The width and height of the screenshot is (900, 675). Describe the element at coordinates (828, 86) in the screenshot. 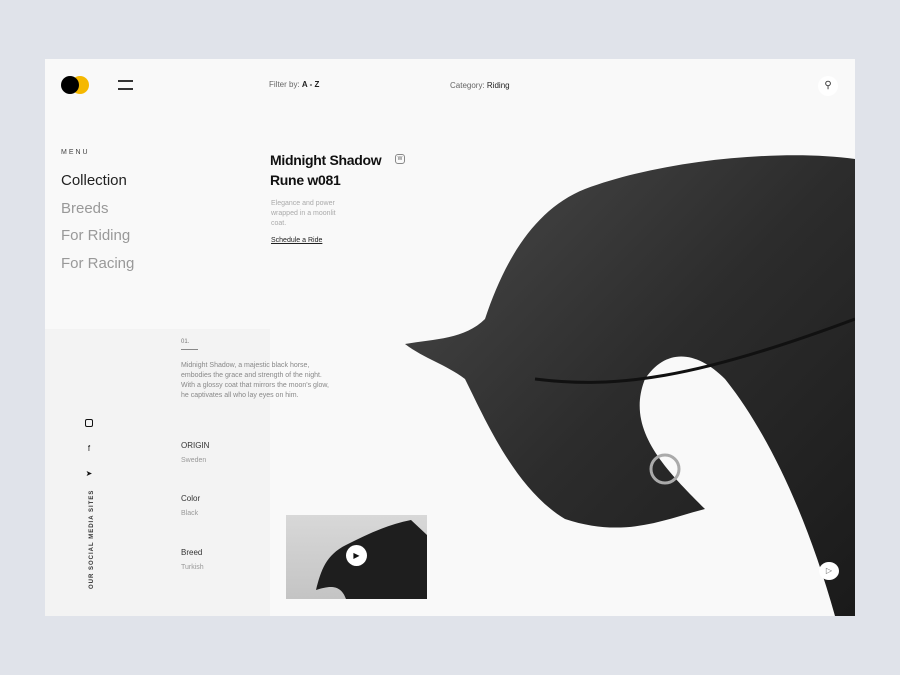

I see `search-icon: ⚲` at that location.